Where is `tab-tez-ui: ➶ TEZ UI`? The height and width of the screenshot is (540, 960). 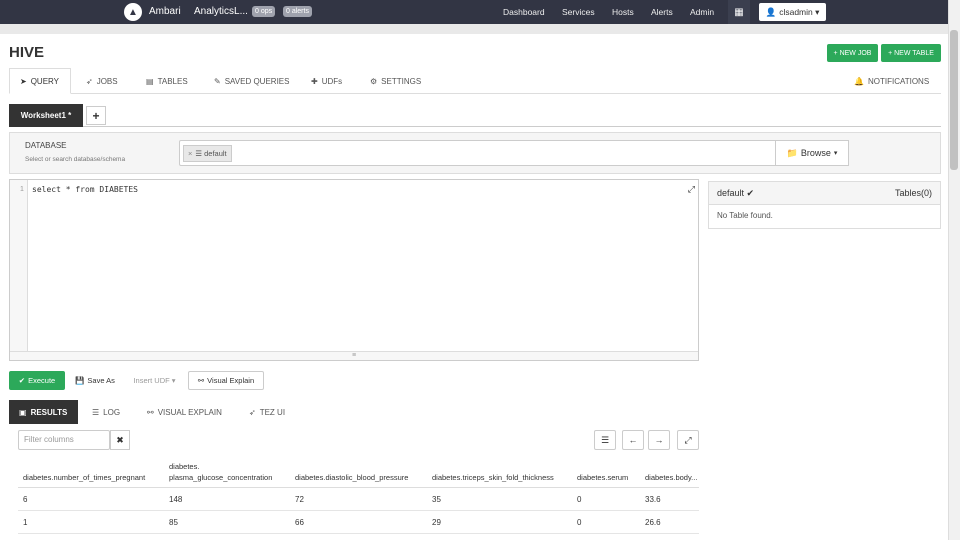 tab-tez-ui: ➶ TEZ UI is located at coordinates (267, 412).